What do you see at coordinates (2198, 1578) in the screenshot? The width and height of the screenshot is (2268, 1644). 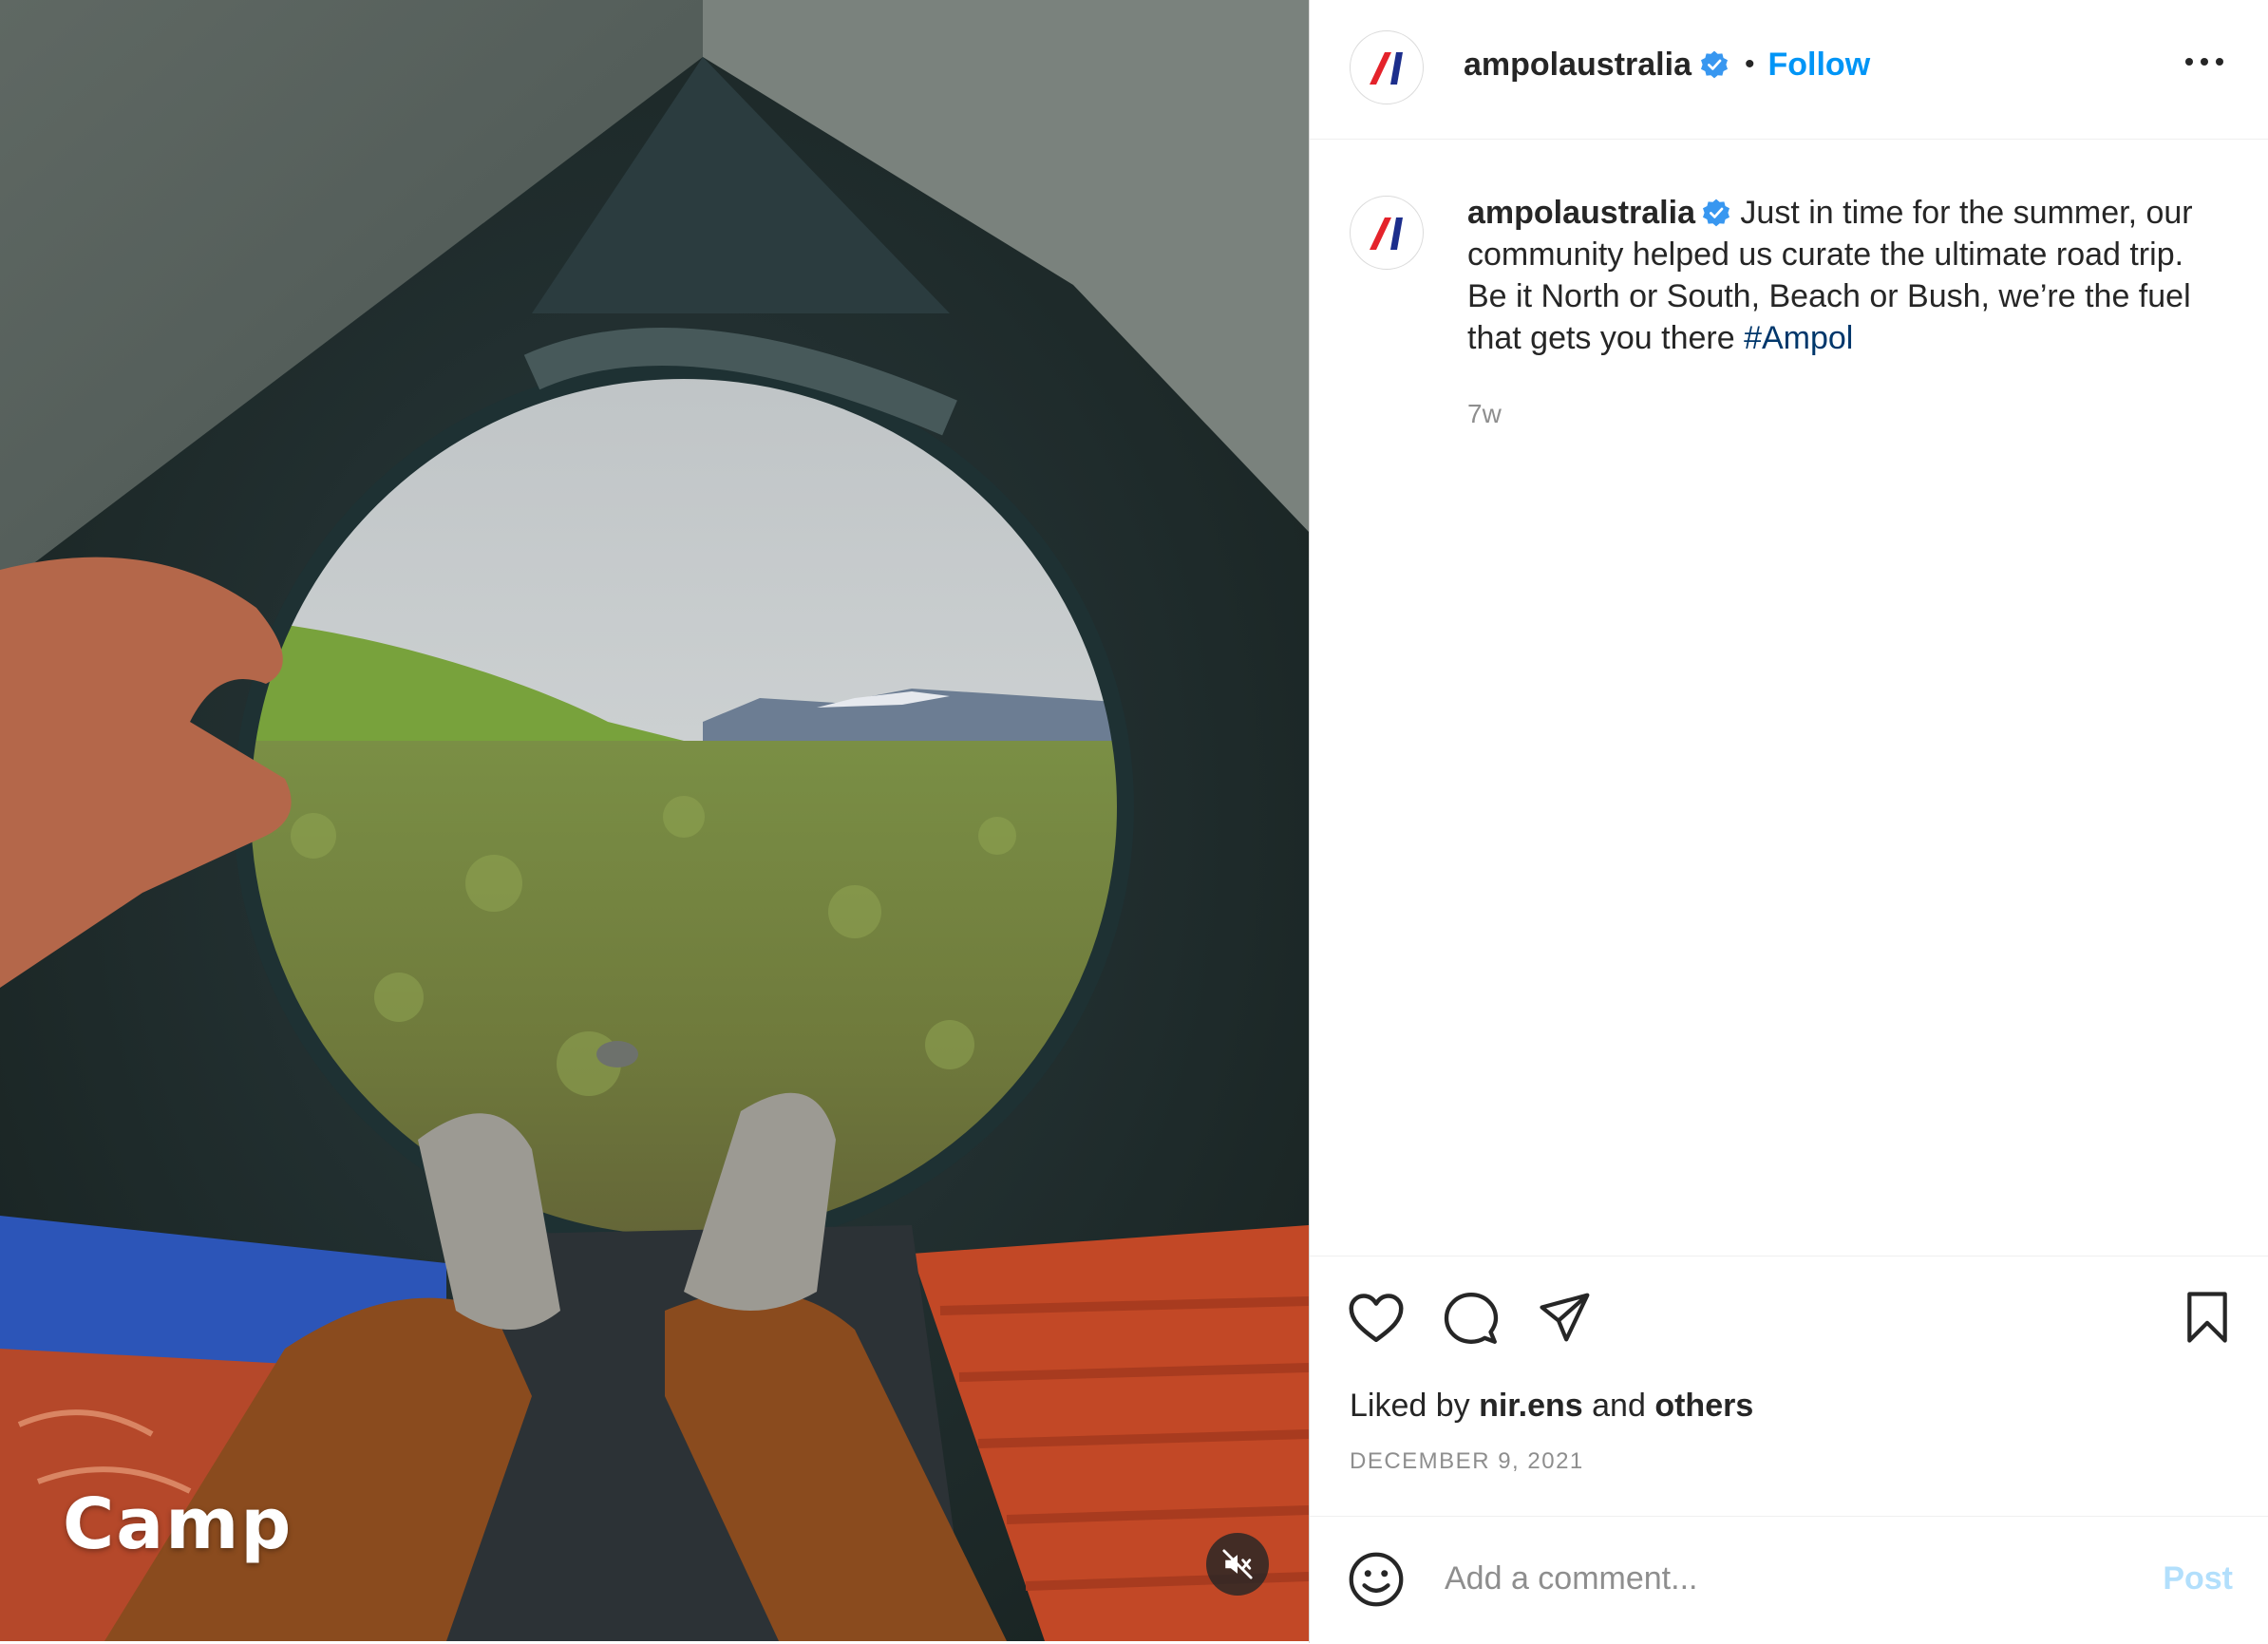 I see `post-comment-button: Post` at bounding box center [2198, 1578].